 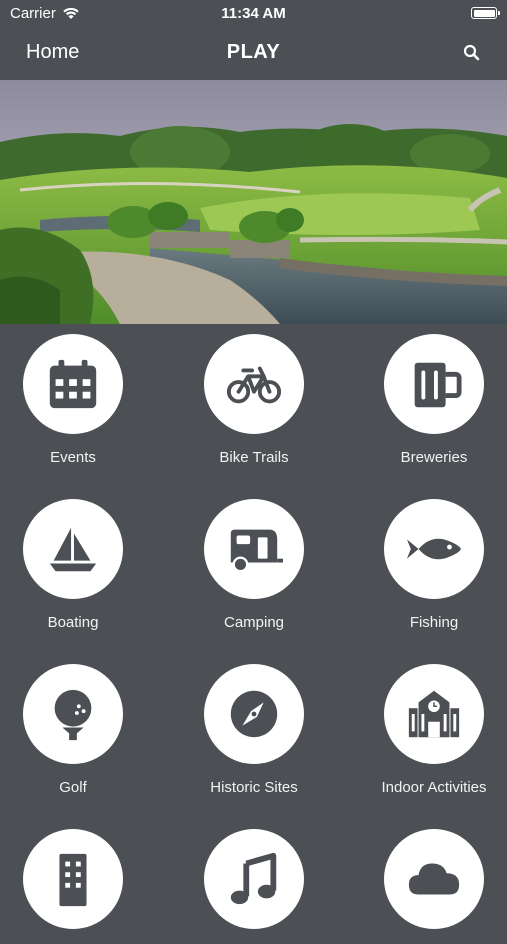 I want to click on tile-golf: Golf, so click(x=79, y=730).